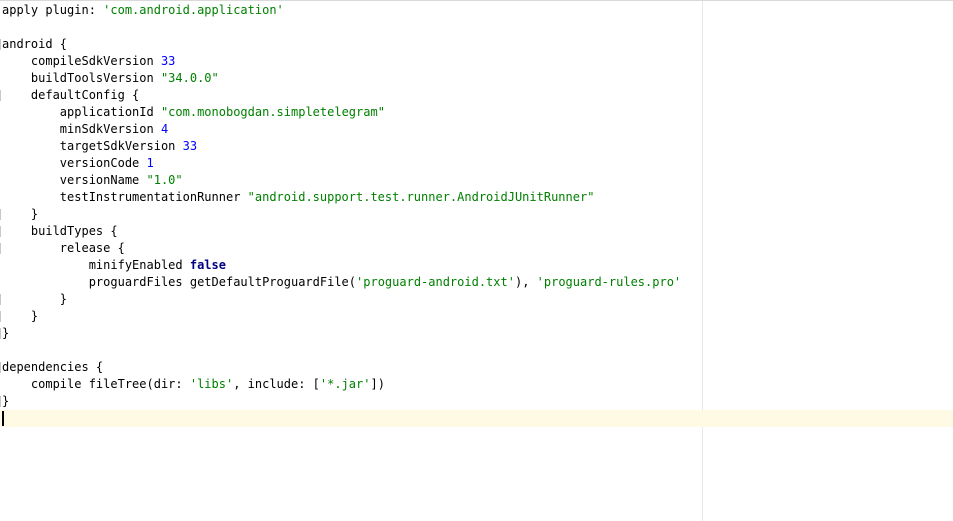 The width and height of the screenshot is (953, 521). What do you see at coordinates (189, 78) in the screenshot?
I see `string-literal: "34.0.0"` at bounding box center [189, 78].